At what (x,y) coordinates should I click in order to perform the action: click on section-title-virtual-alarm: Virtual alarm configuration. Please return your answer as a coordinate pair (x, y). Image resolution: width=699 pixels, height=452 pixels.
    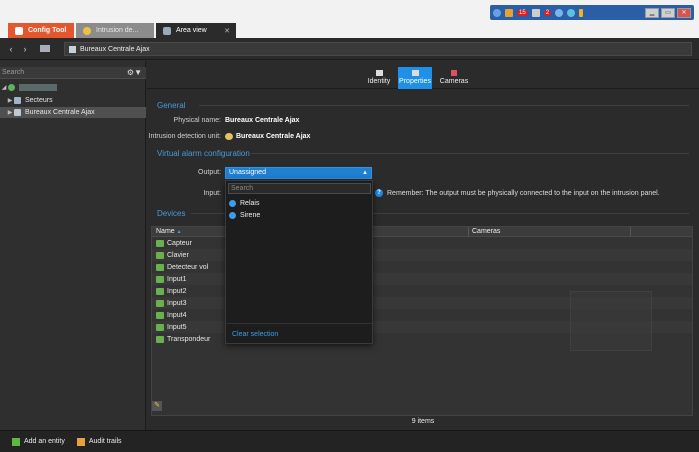
    Looking at the image, I should click on (203, 153).